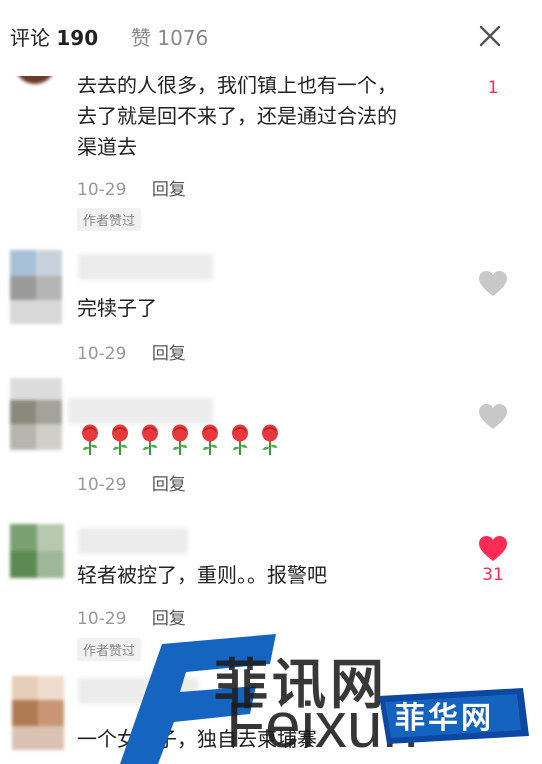 The image size is (542, 764). Describe the element at coordinates (109, 219) in the screenshot. I see `author-liked-badge: 作者赞过` at that location.